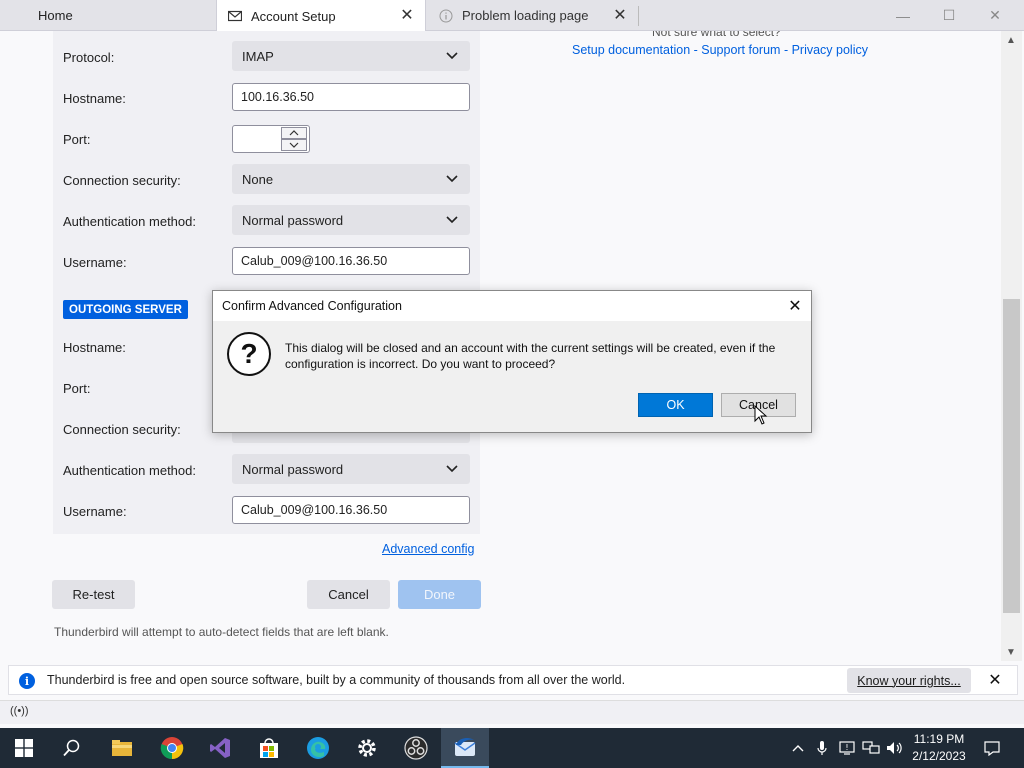 The image size is (1024, 768). What do you see at coordinates (740, 50) in the screenshot?
I see `support-forum-link: Support forum` at bounding box center [740, 50].